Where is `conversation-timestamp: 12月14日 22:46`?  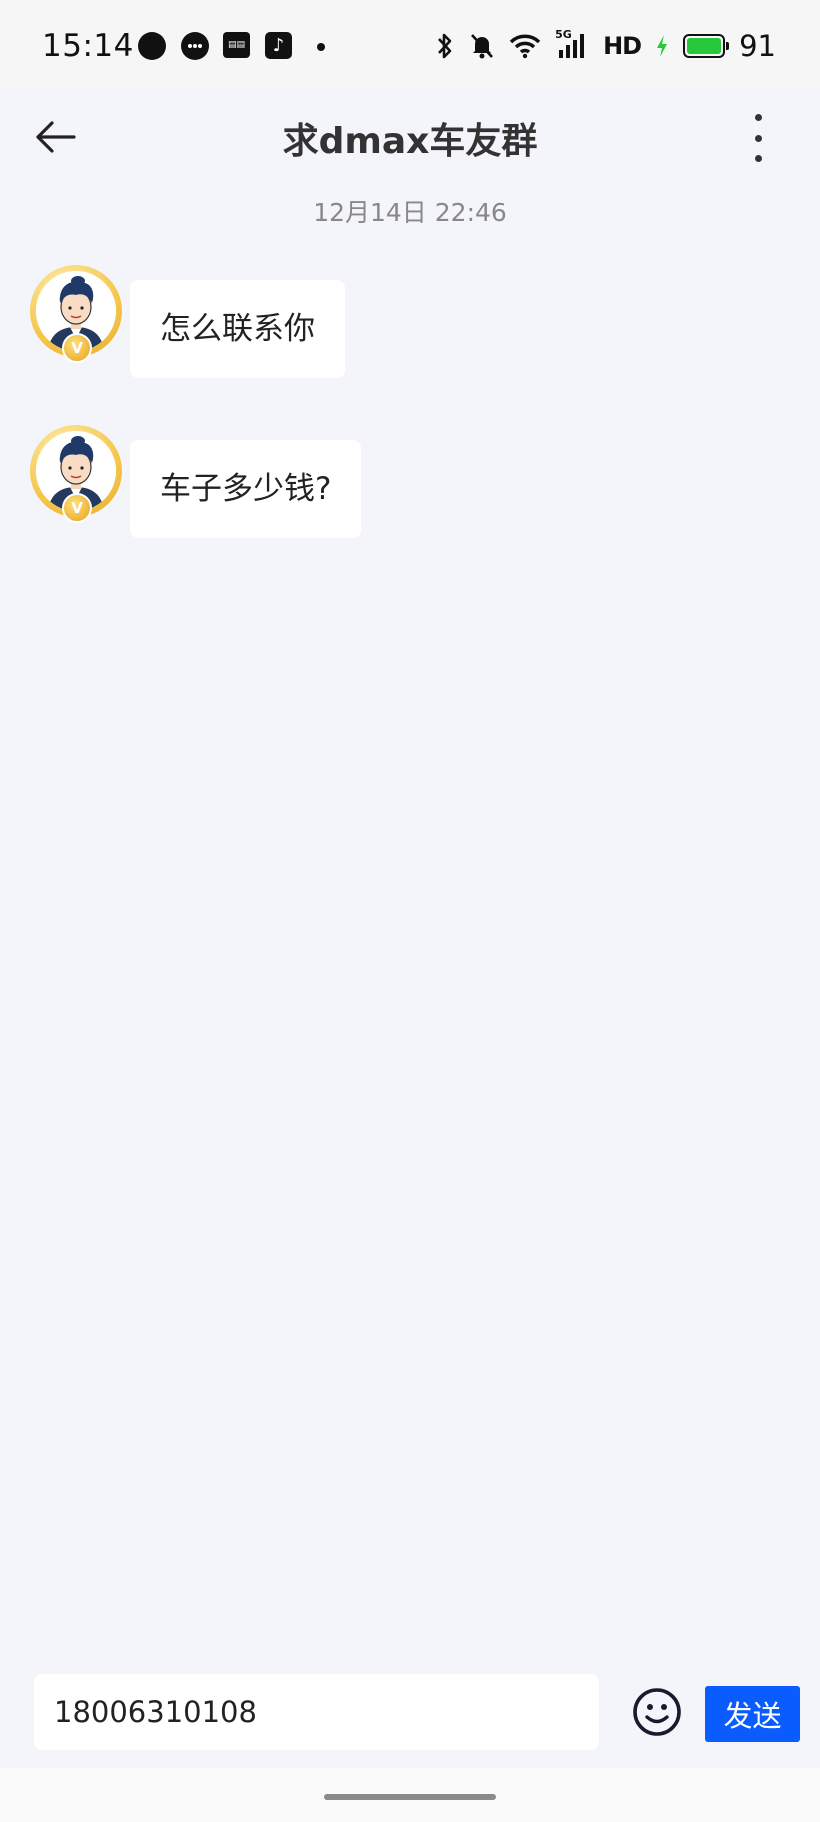
conversation-timestamp: 12月14日 22:46 is located at coordinates (410, 212).